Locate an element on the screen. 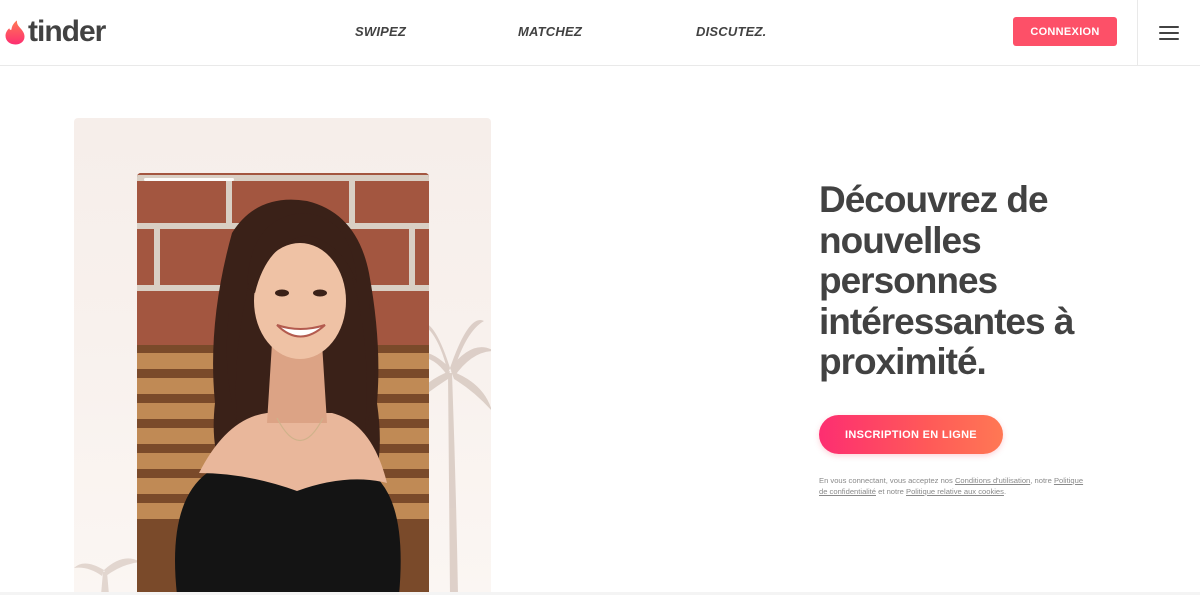 Image resolution: width=1200 pixels, height=595 pixels. legal-suffix-text: . is located at coordinates (1005, 491).